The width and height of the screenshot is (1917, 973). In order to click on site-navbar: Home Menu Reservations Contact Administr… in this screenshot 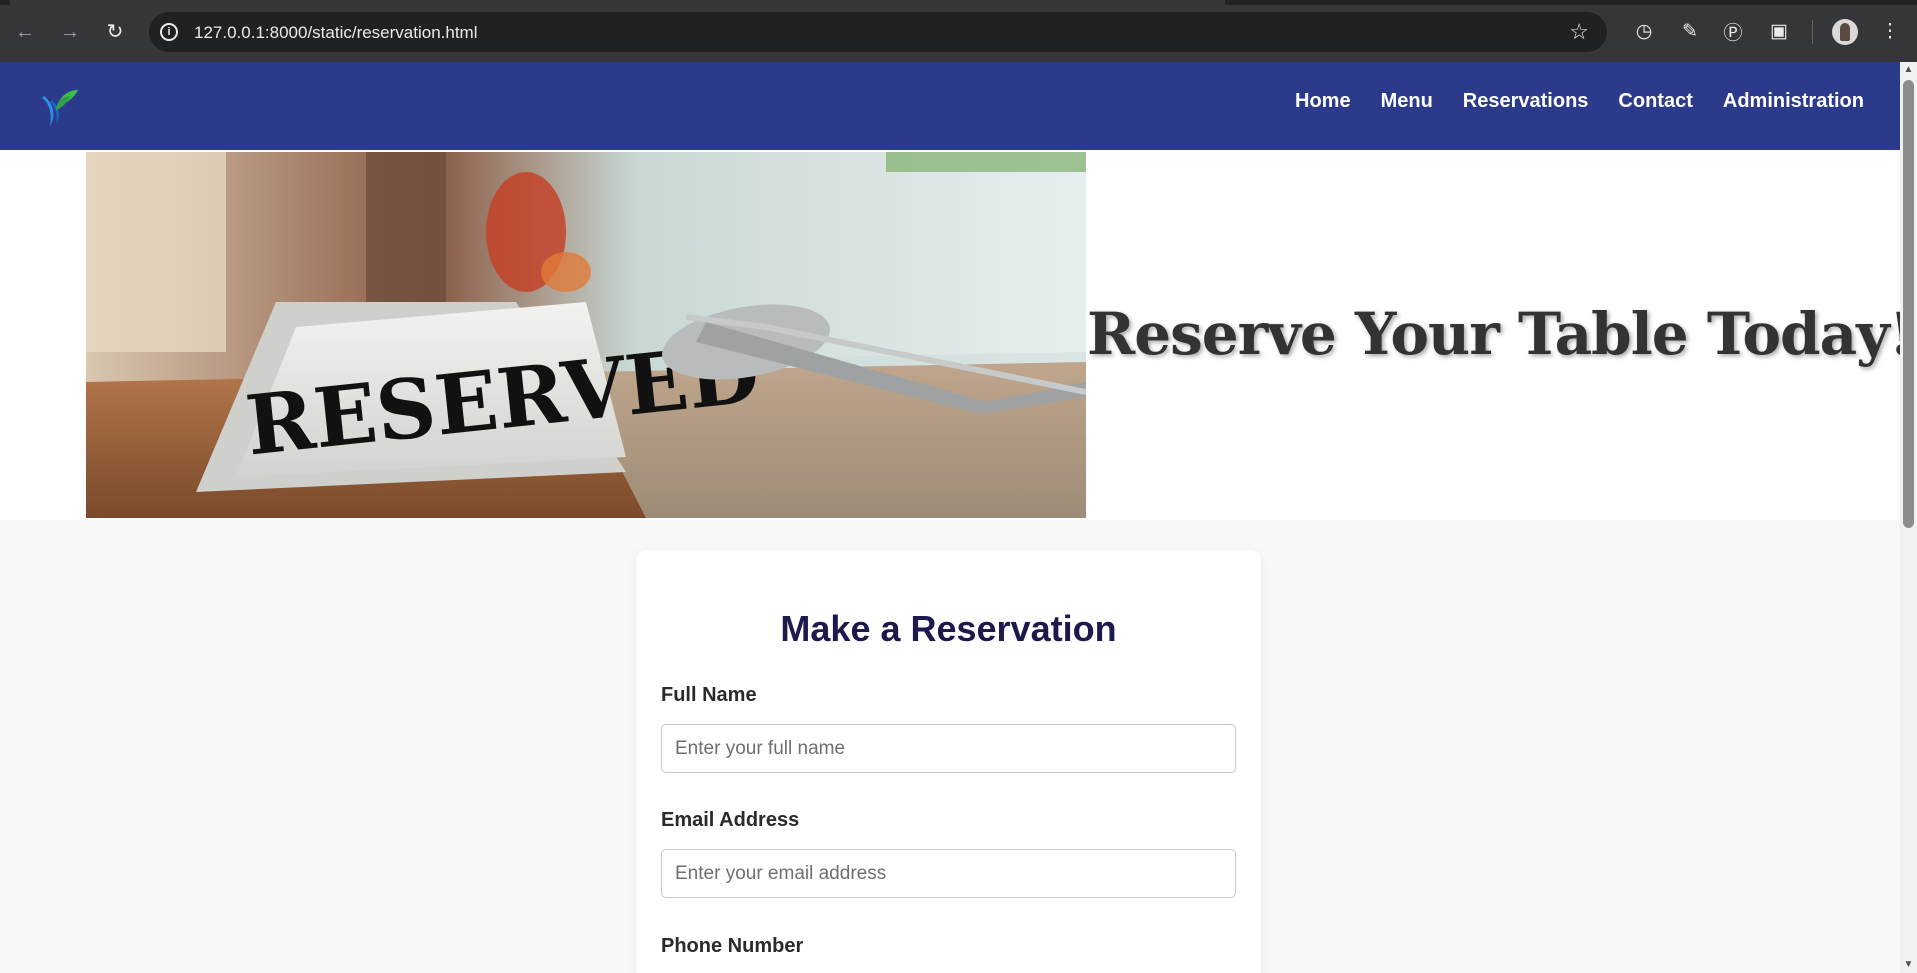, I will do `click(950, 106)`.